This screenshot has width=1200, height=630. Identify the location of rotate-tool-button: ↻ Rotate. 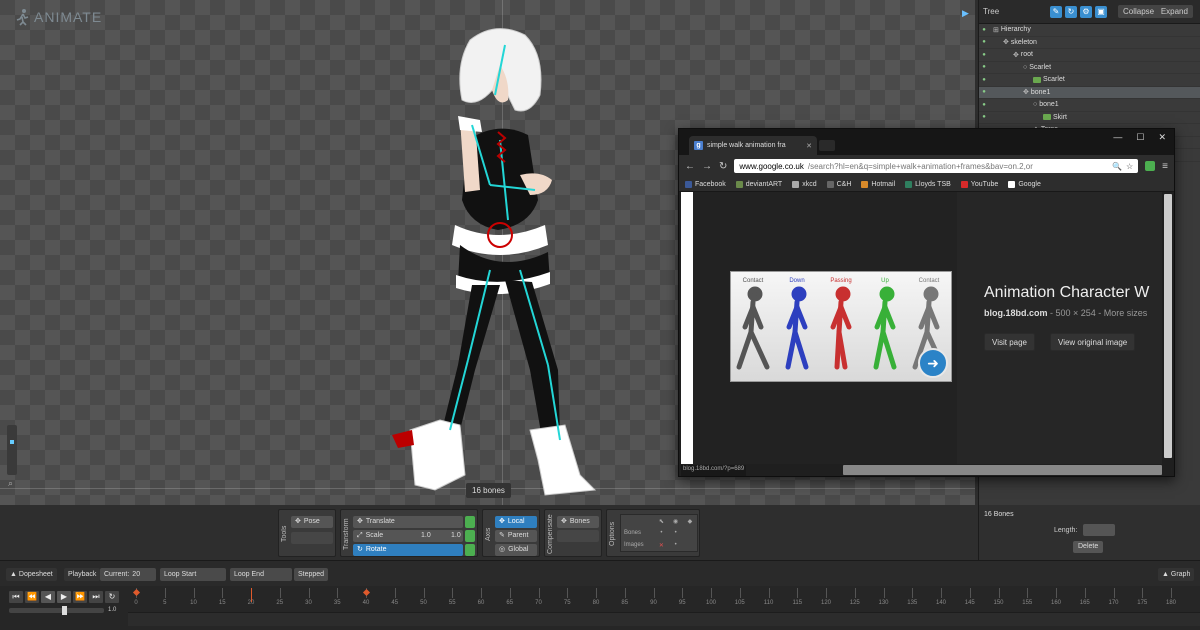
(408, 550).